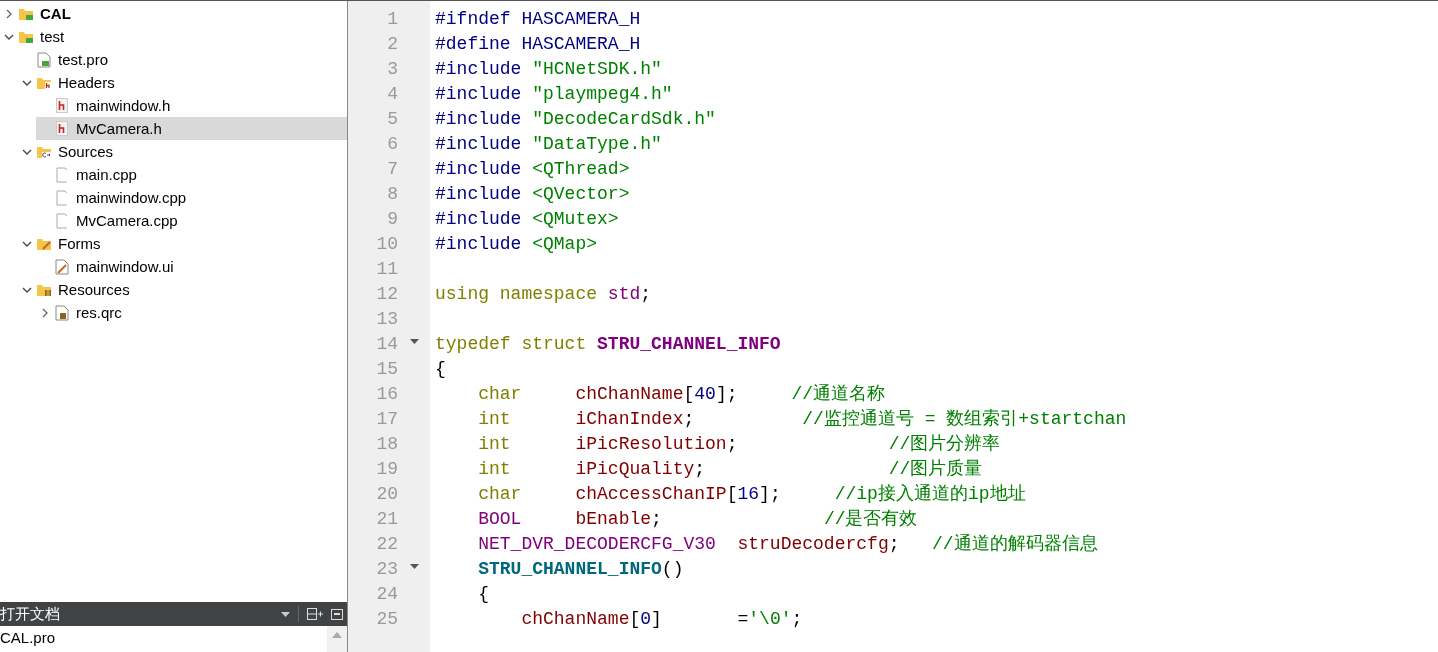 The image size is (1438, 652). I want to click on code-line: char chChanName[40]; //通道名称, so click(681, 394).